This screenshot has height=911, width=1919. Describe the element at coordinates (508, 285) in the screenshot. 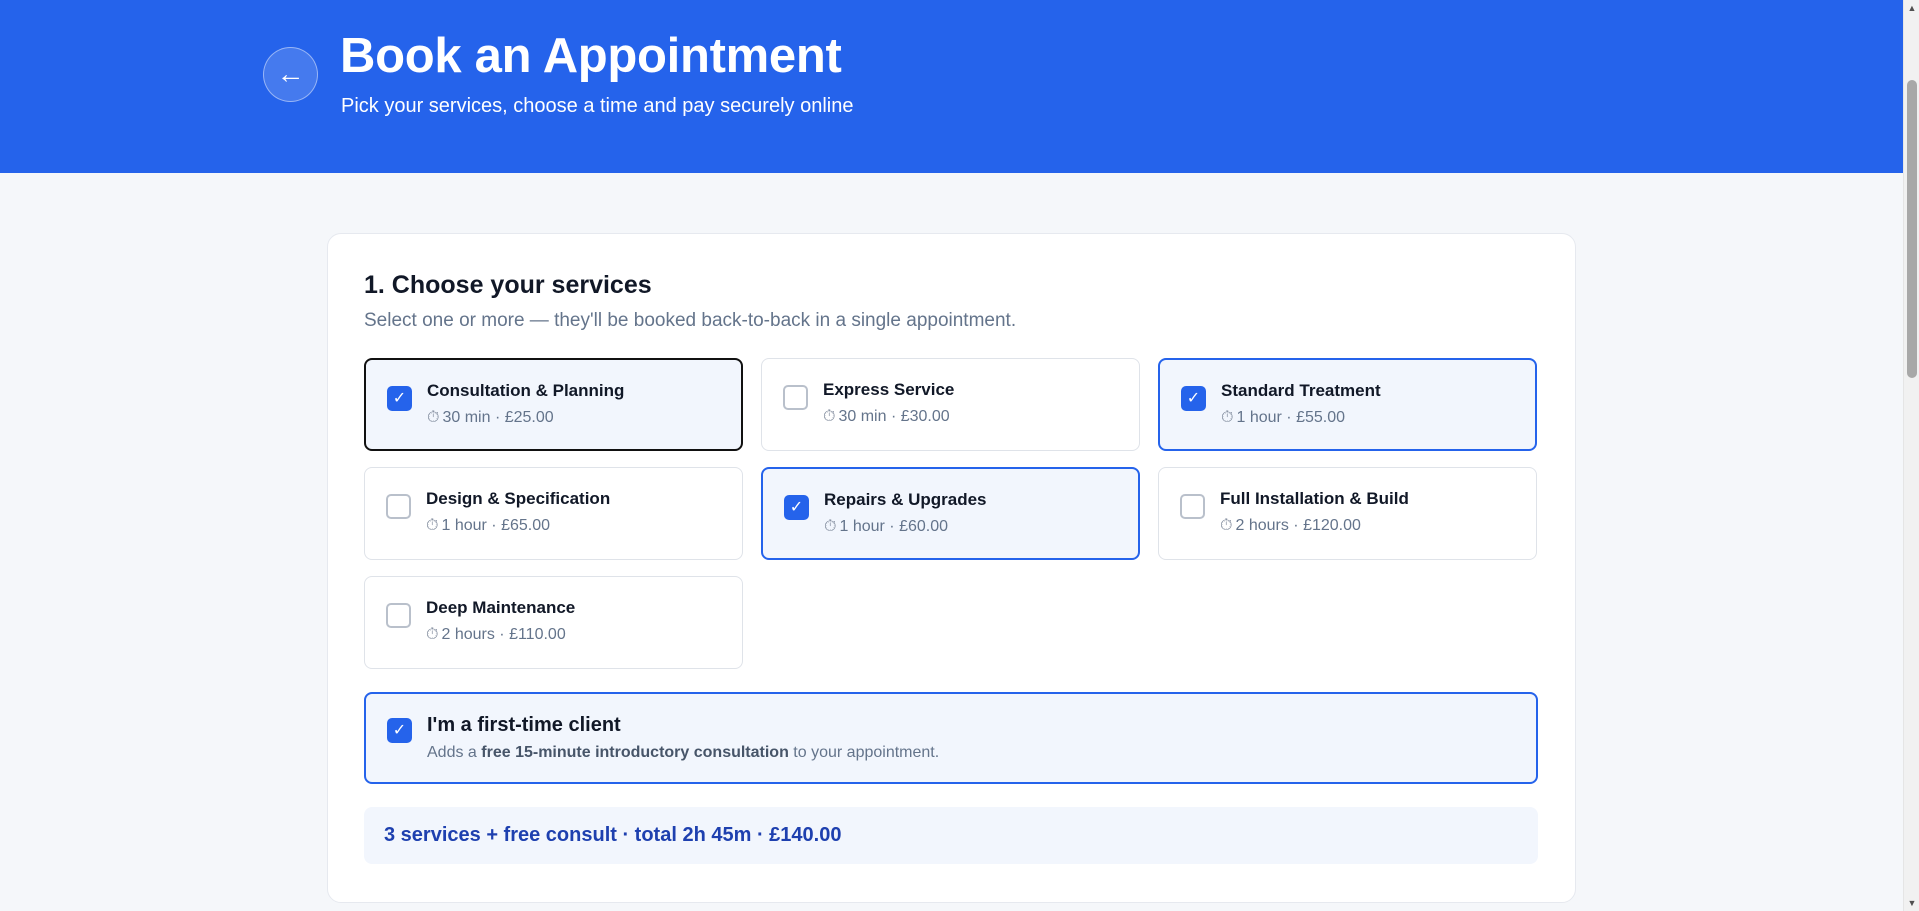

I see `section-title: 1. Choose your services` at that location.